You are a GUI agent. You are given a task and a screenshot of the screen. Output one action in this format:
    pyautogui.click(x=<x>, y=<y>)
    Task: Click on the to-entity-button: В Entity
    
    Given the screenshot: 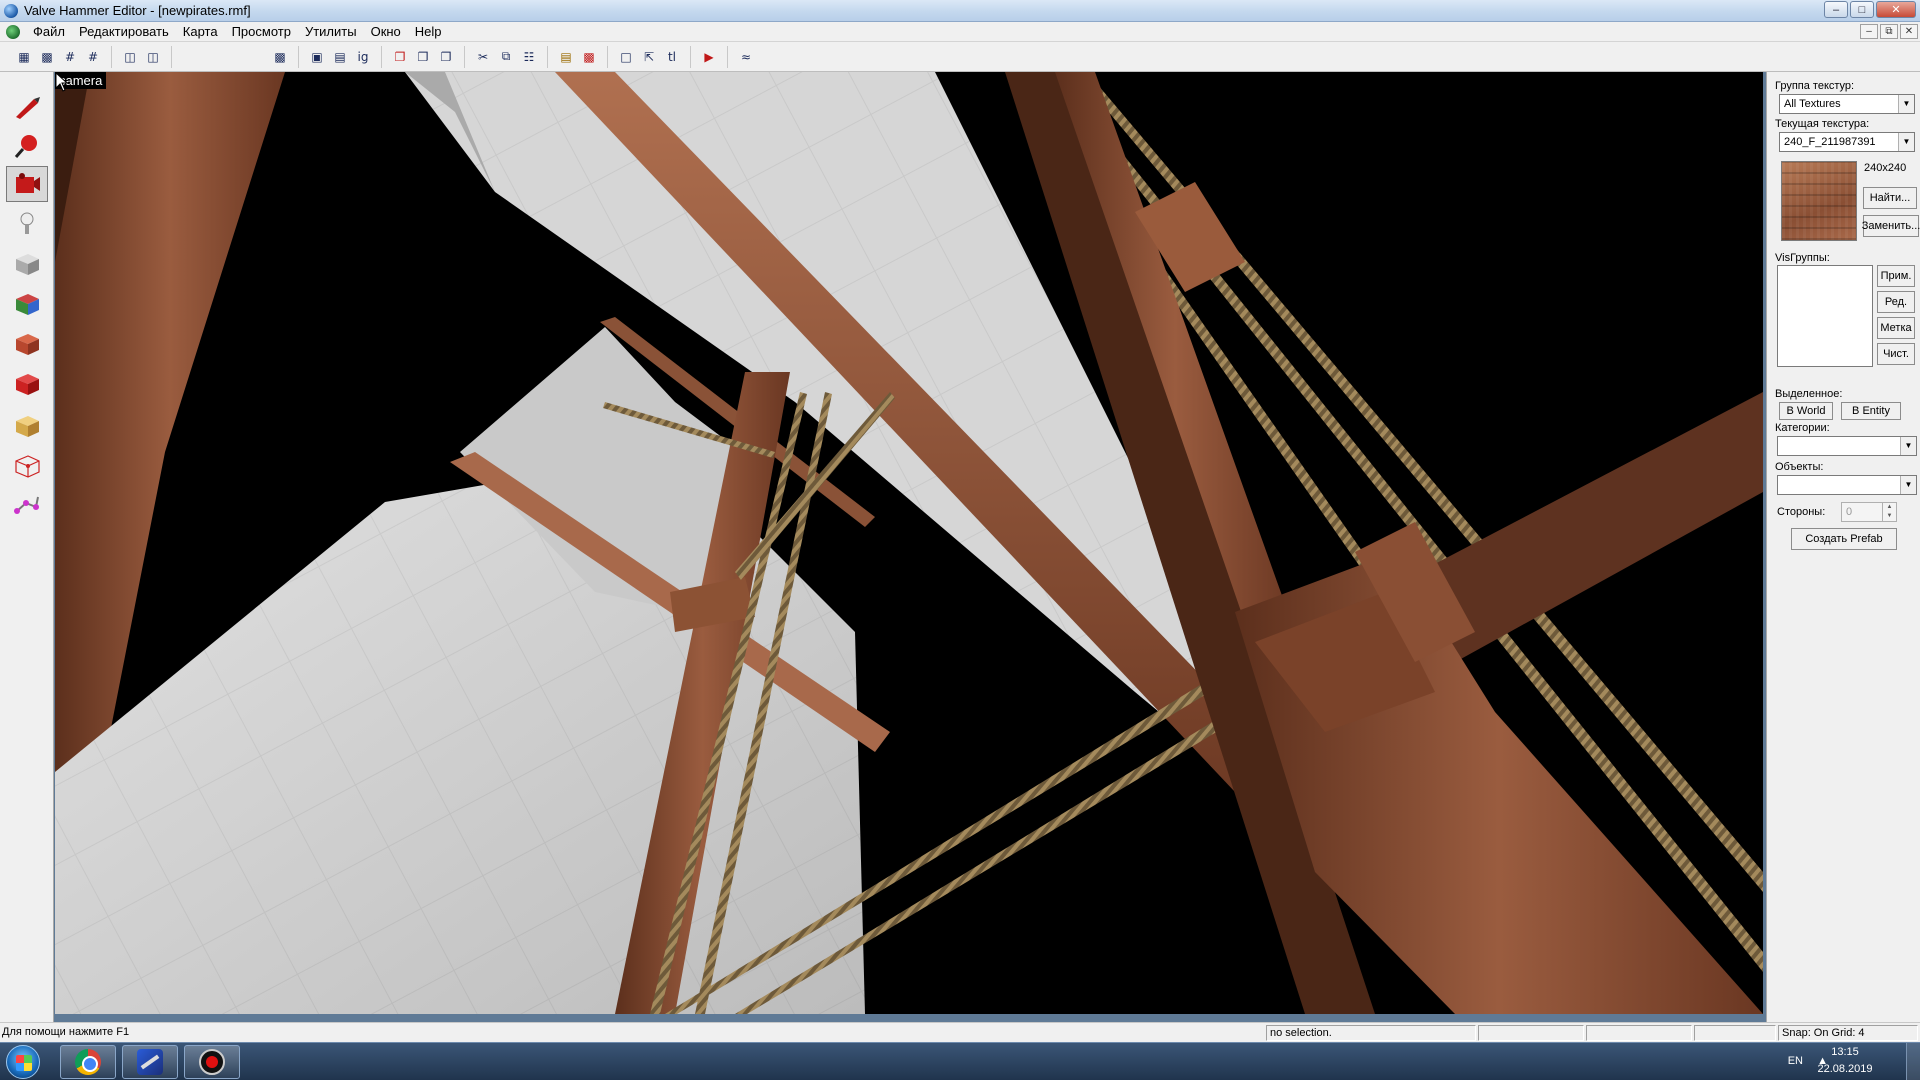 What is the action you would take?
    pyautogui.click(x=1871, y=411)
    